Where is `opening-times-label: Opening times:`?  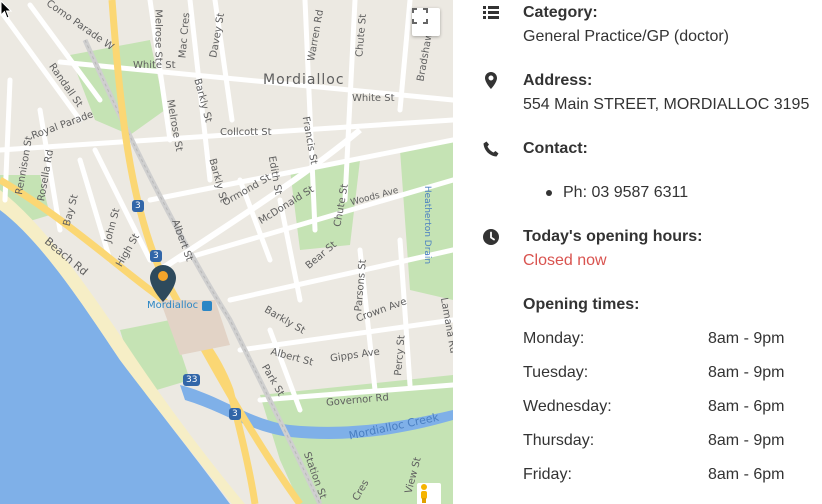 opening-times-label: Opening times: is located at coordinates (581, 304).